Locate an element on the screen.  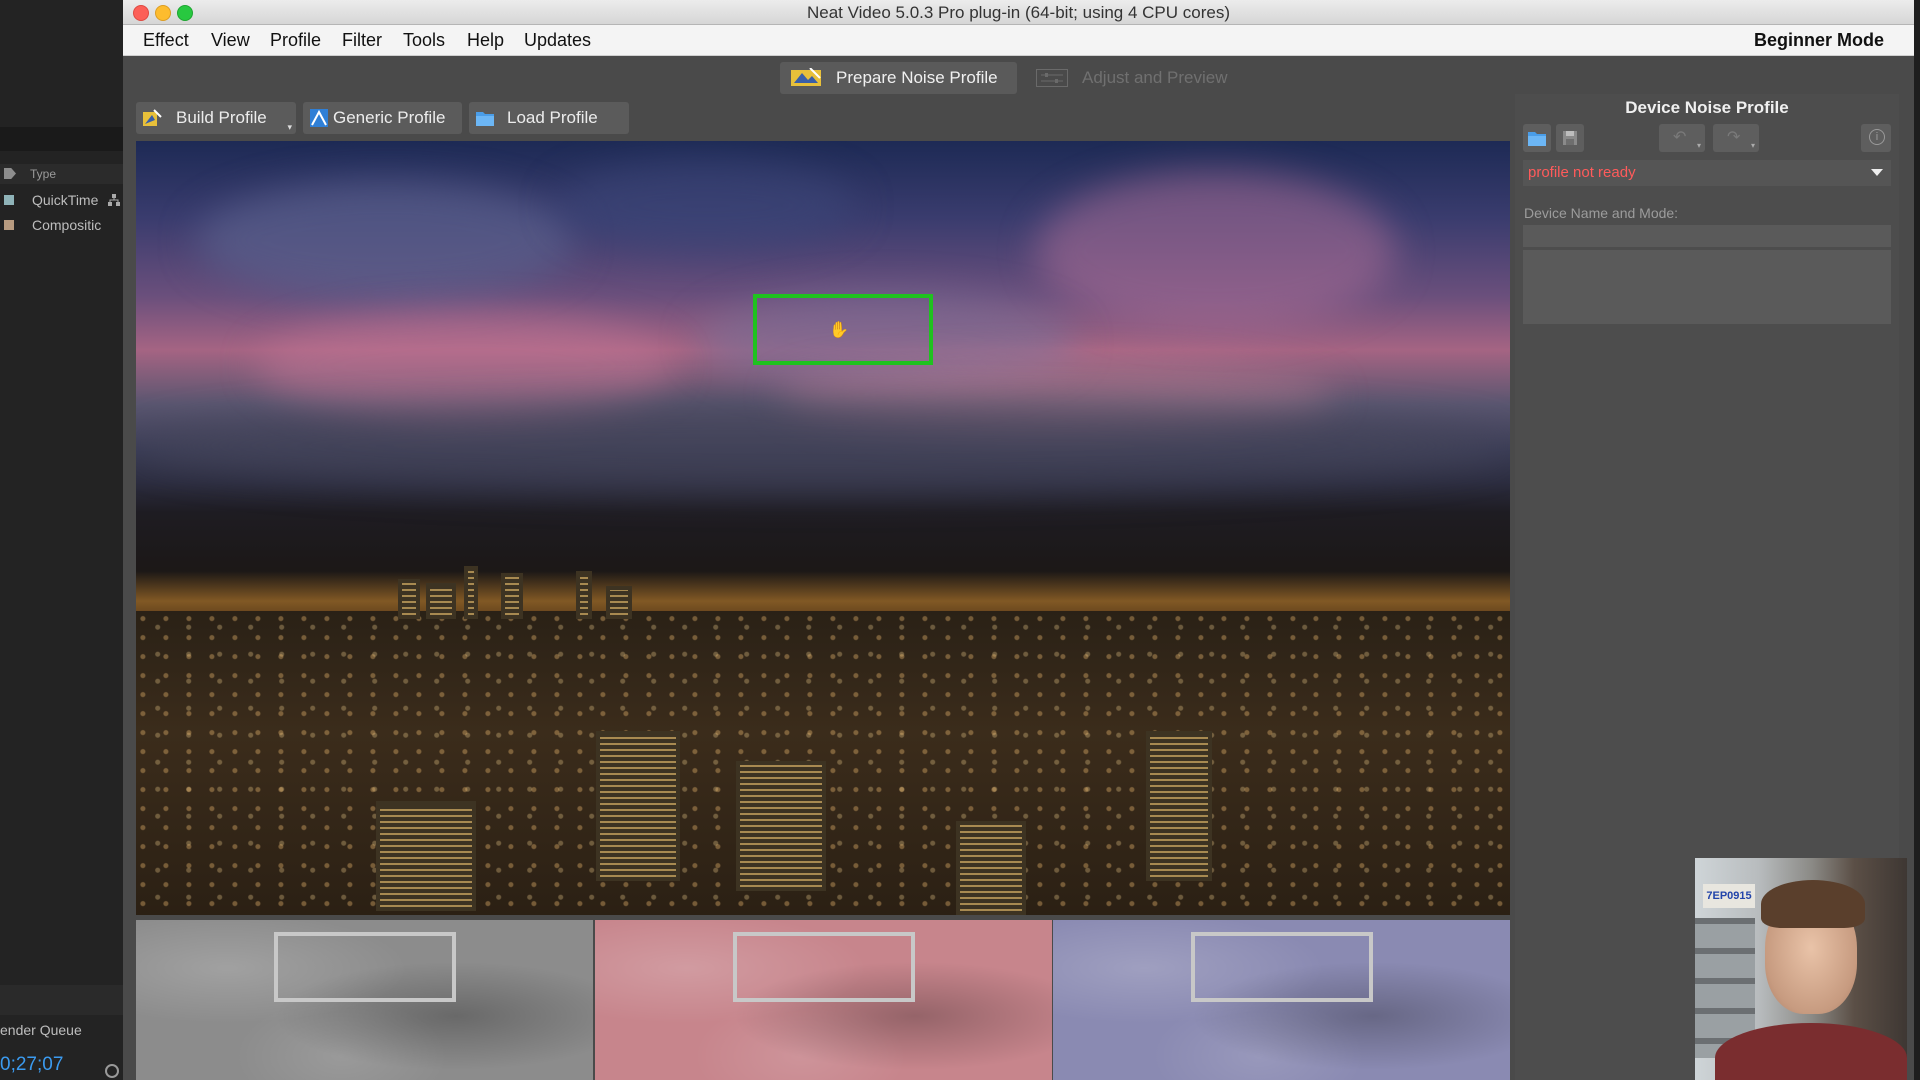
info-icon: i is located at coordinates (1877, 137).